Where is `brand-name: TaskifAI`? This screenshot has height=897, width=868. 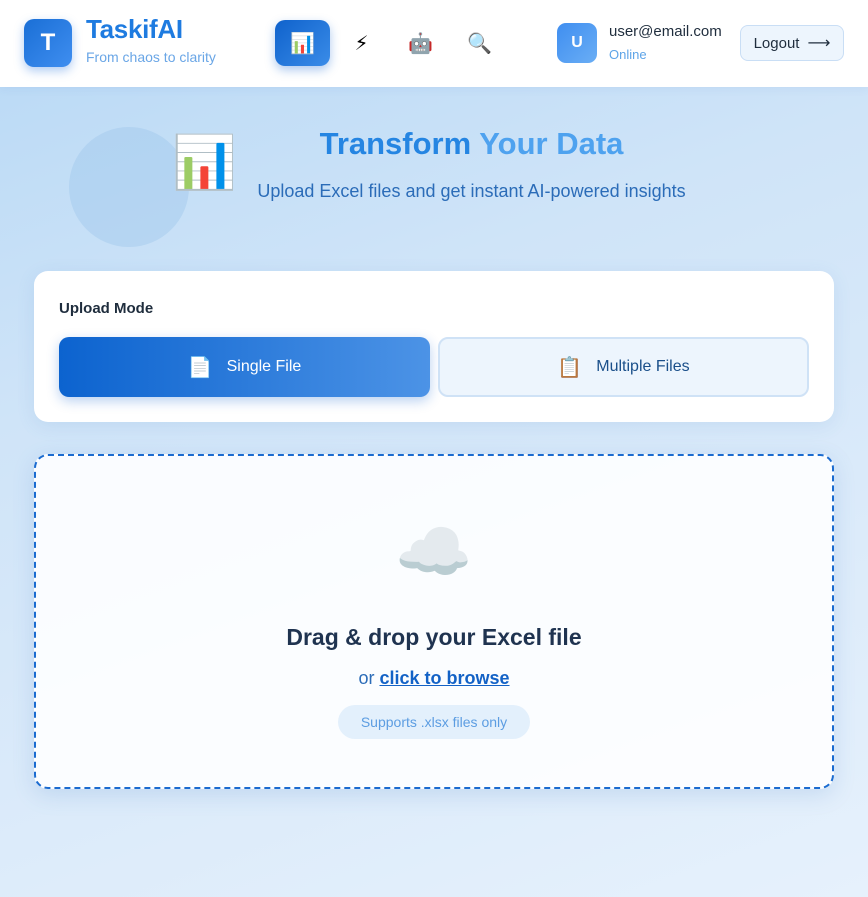
brand-name: TaskifAI is located at coordinates (134, 29).